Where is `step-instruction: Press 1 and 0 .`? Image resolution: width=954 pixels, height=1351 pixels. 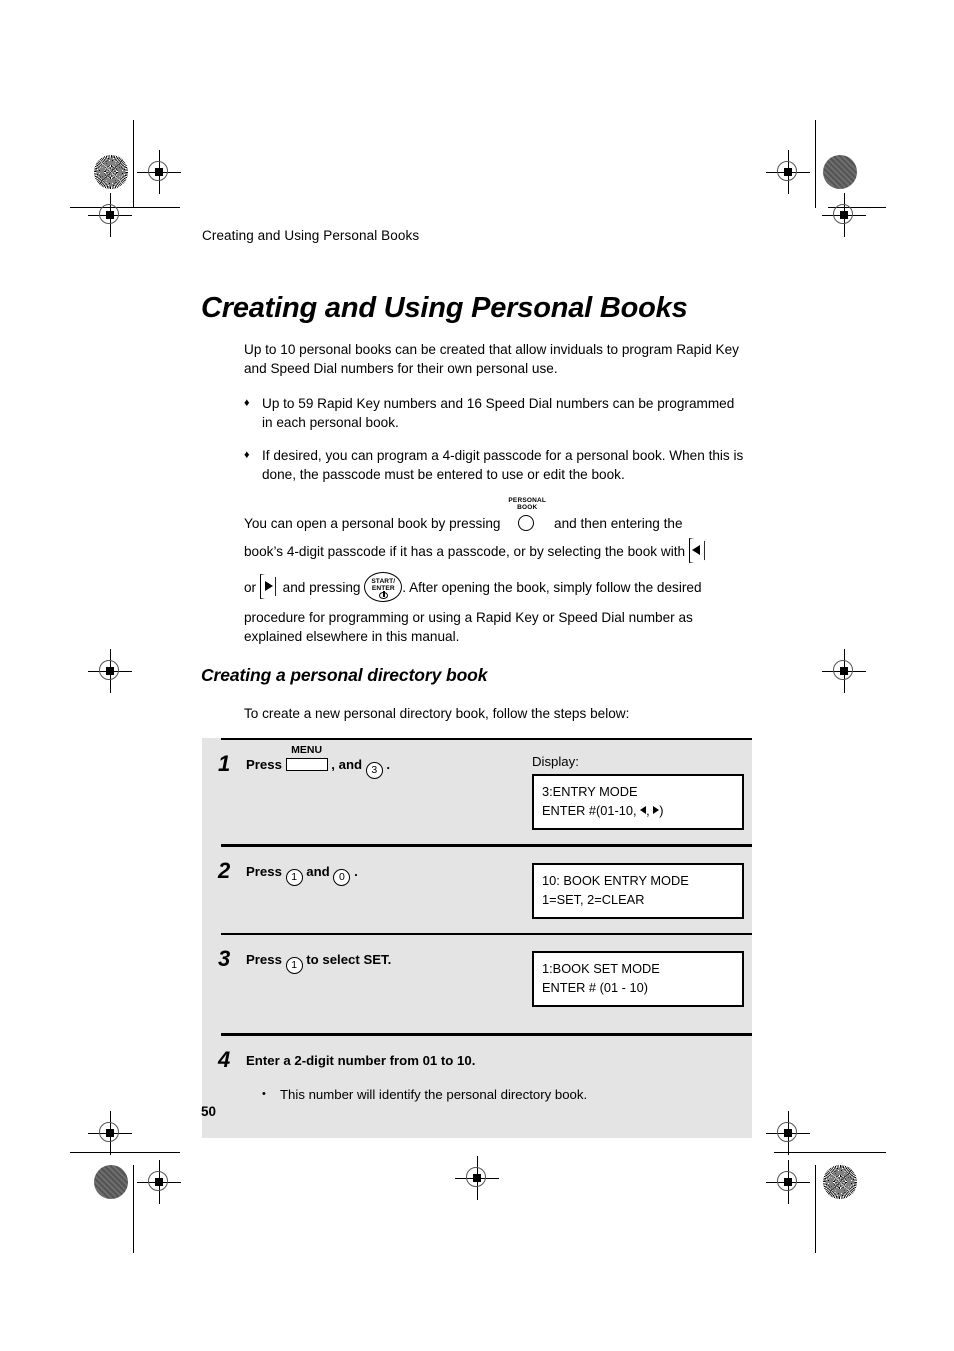 step-instruction: Press 1 and 0 . is located at coordinates (389, 873).